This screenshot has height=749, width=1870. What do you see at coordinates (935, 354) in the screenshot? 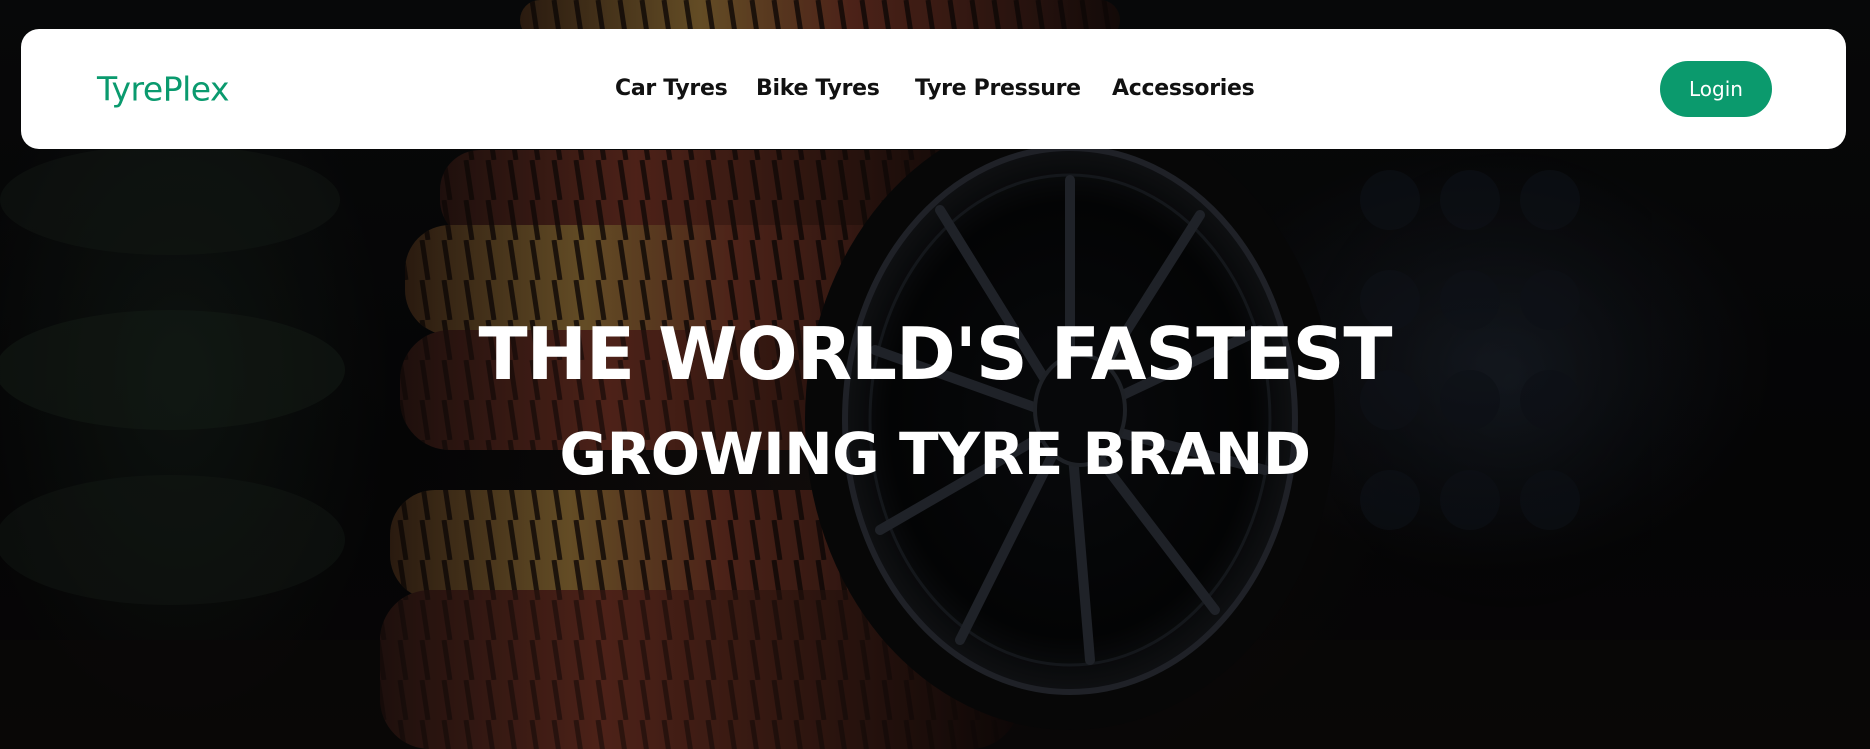
I see `hero-headline-line-1: THE WORLD'S FASTEST` at bounding box center [935, 354].